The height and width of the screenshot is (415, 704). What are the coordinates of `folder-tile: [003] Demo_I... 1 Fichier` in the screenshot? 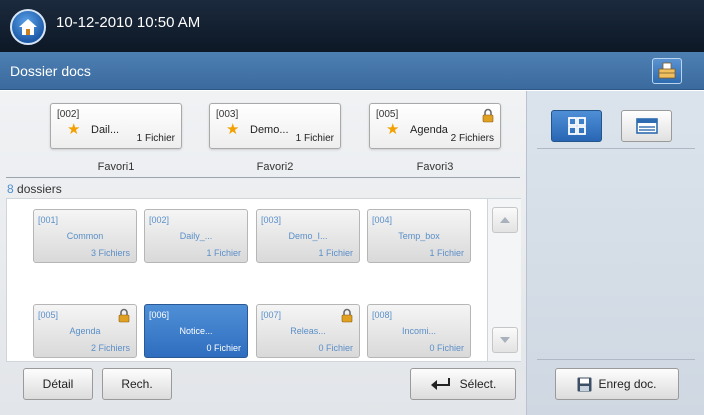 It's located at (308, 236).